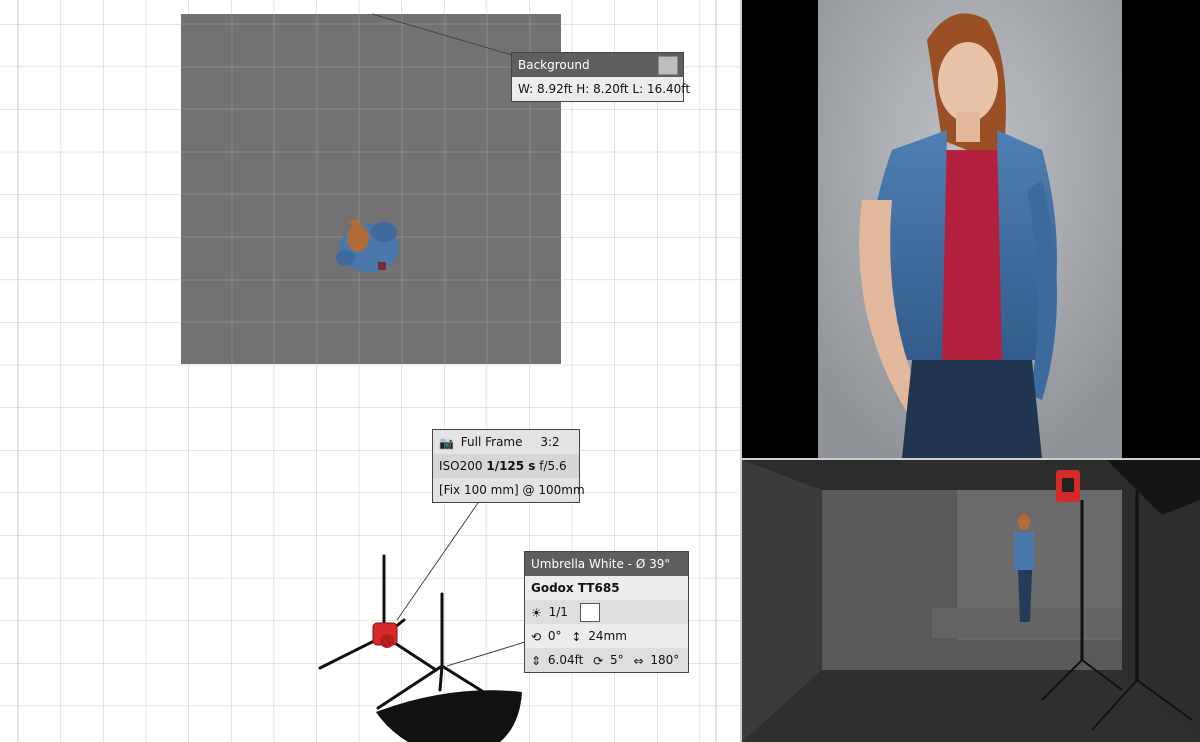  Describe the element at coordinates (617, 660) in the screenshot. I see `light-rotation: 5°` at that location.